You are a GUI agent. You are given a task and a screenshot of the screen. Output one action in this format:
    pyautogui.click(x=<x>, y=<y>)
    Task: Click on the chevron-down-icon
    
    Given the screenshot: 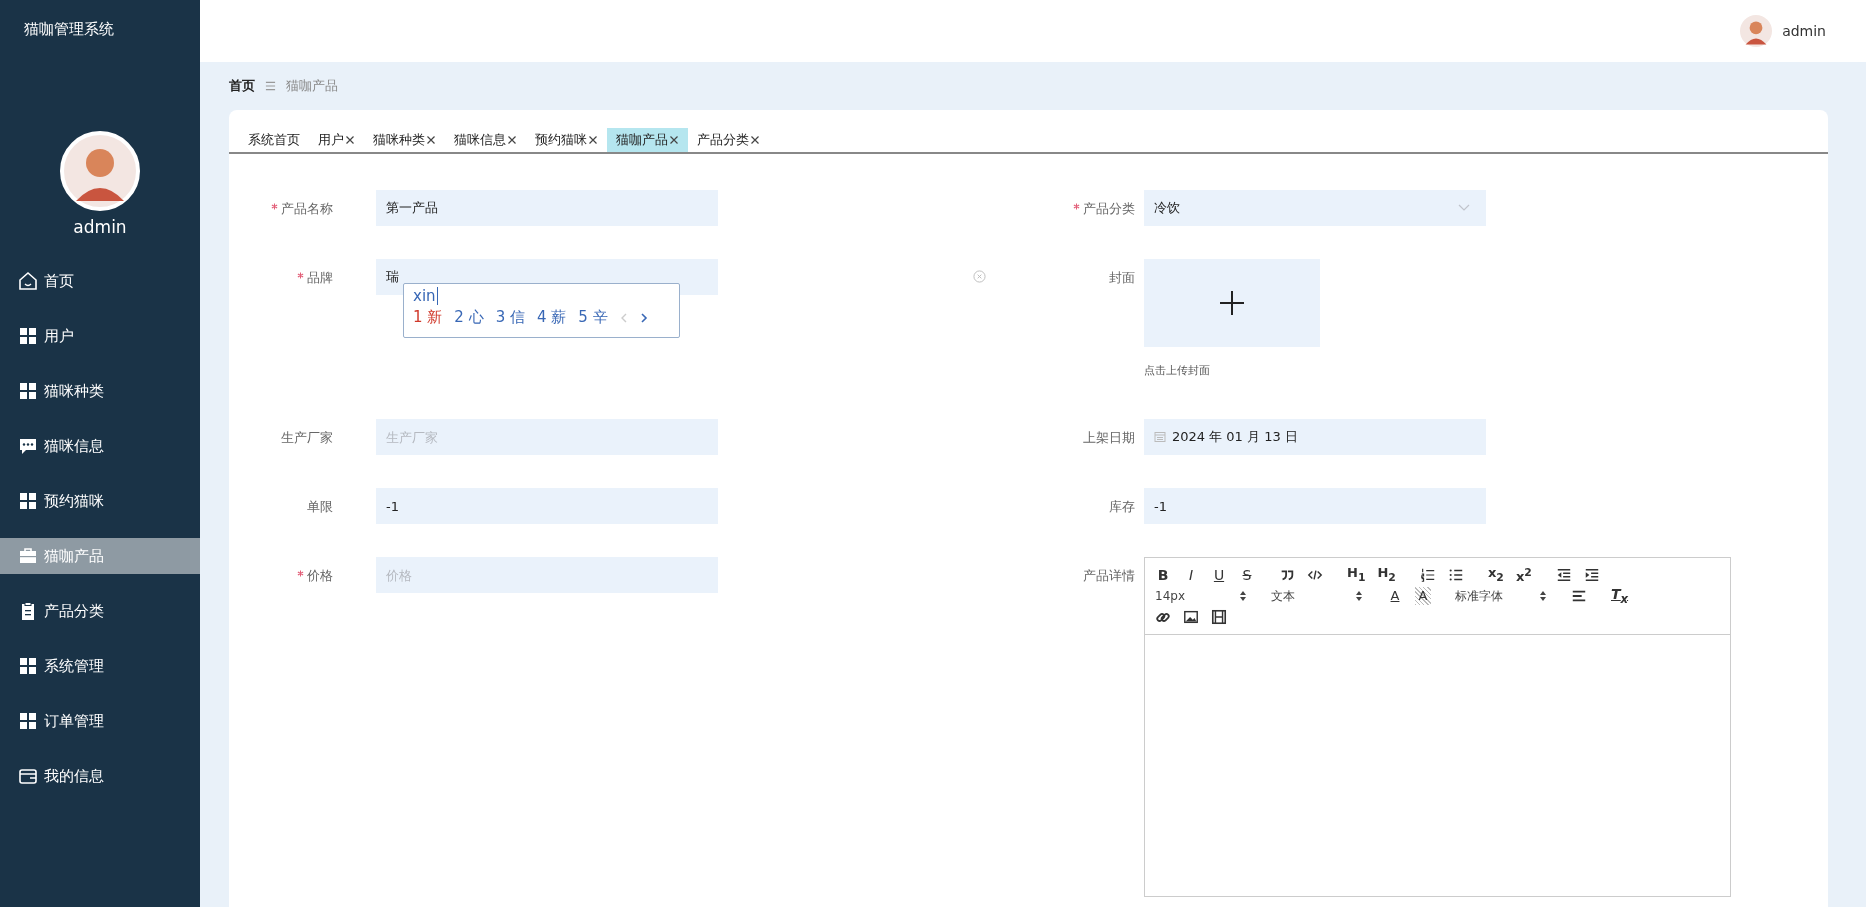 What is the action you would take?
    pyautogui.click(x=1464, y=208)
    